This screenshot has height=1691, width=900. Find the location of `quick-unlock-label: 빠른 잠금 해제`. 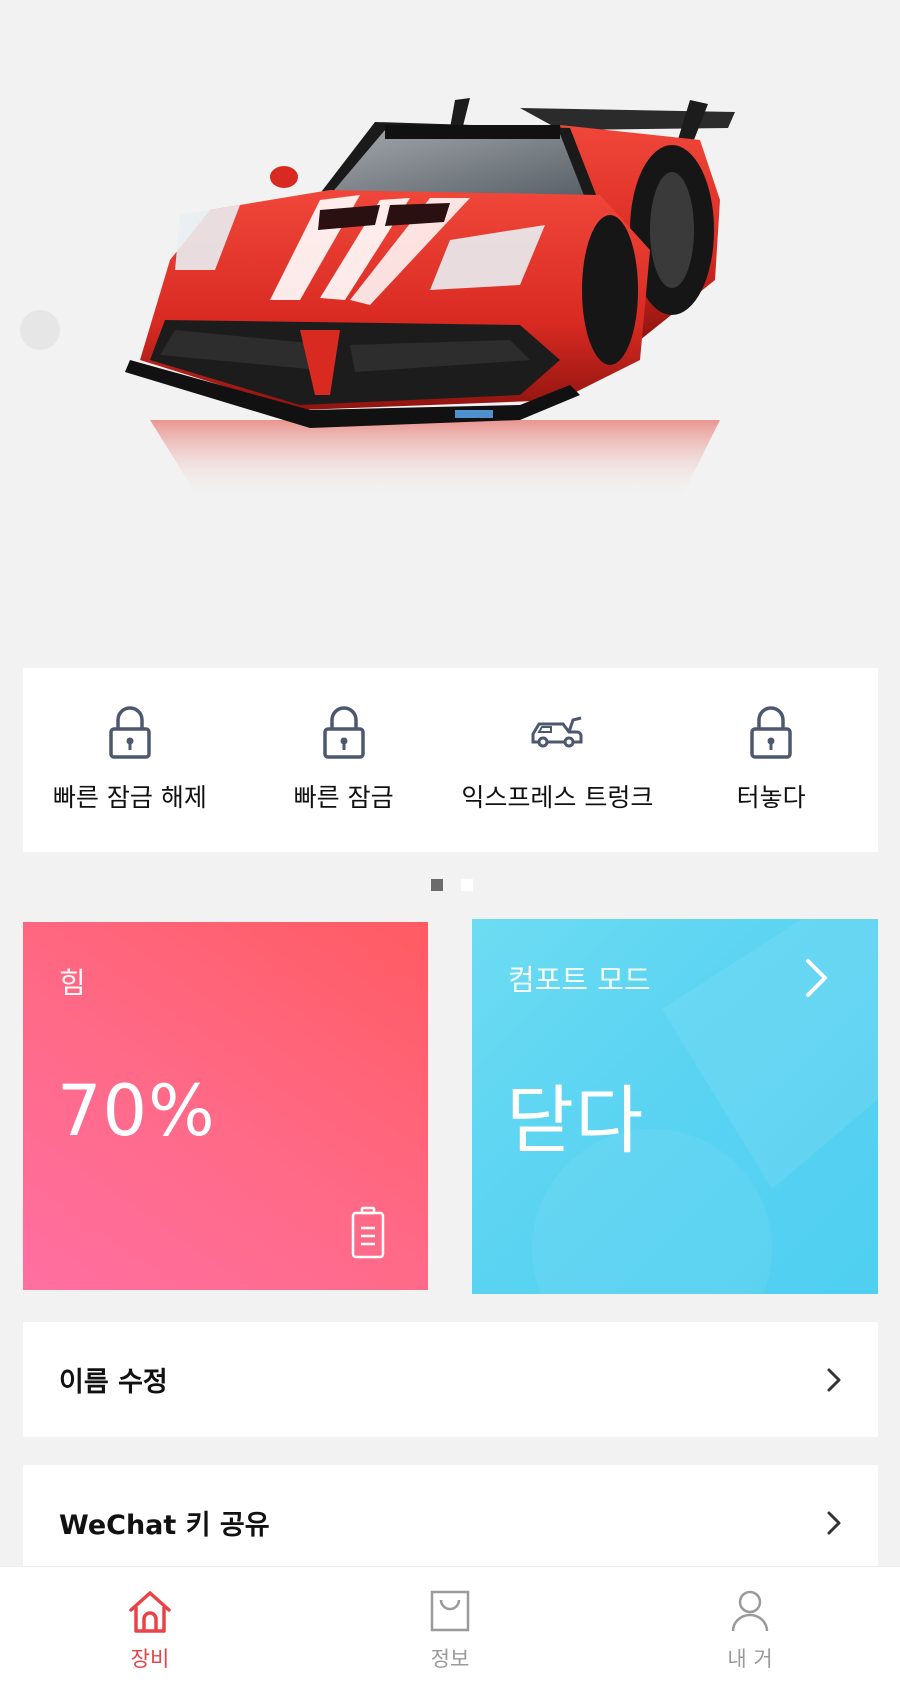

quick-unlock-label: 빠른 잠금 해제 is located at coordinates (129, 797).